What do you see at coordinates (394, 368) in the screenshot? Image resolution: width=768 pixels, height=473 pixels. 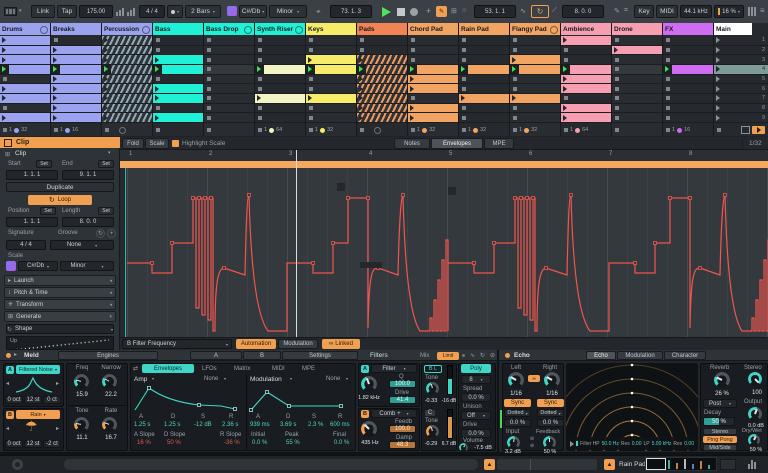 I see `filter-a-type: Filter ▾` at bounding box center [394, 368].